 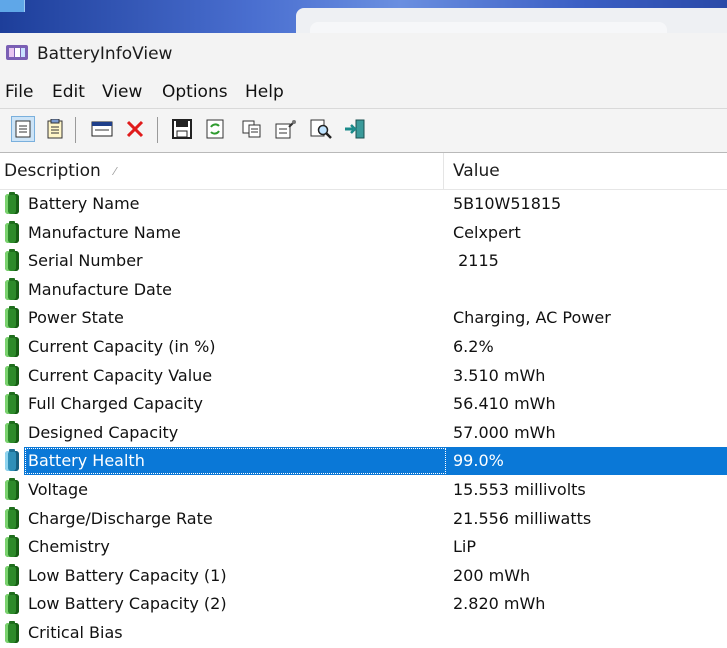 What do you see at coordinates (127, 575) in the screenshot?
I see `row-description: Low Battery Capacity (1)` at bounding box center [127, 575].